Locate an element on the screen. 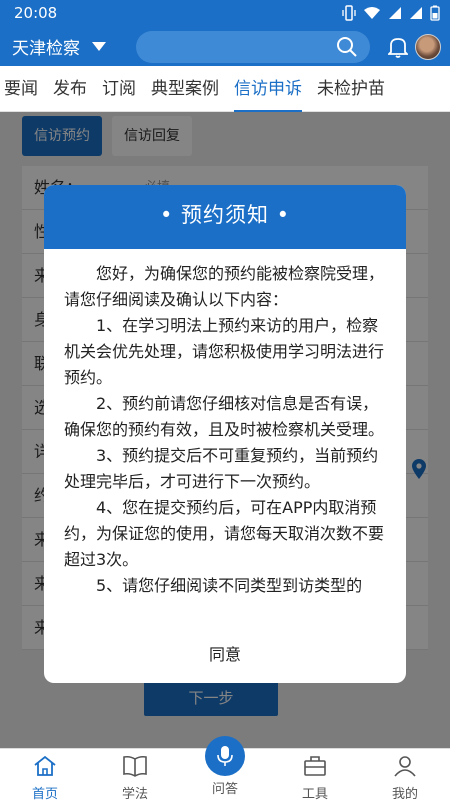 This screenshot has height=800, width=450. agree-button: 同意 is located at coordinates (225, 653).